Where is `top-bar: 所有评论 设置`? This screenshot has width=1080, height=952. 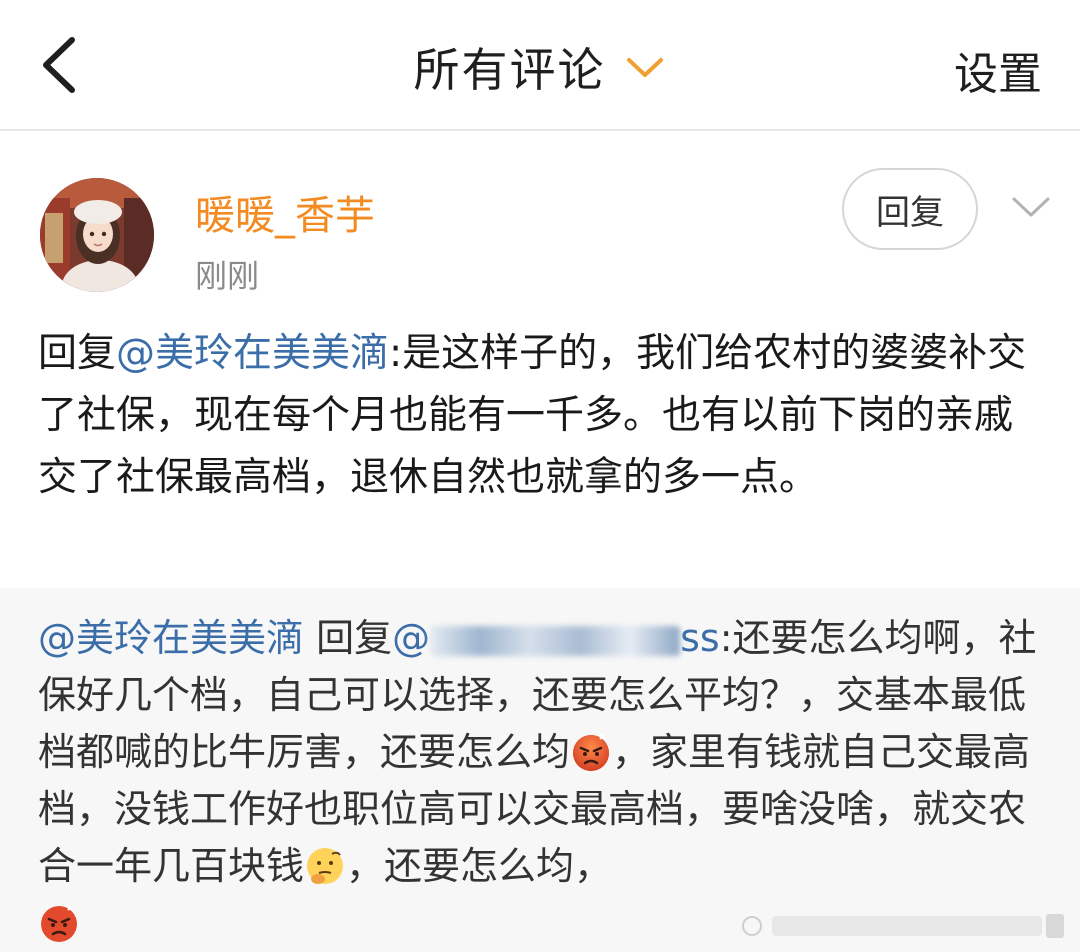
top-bar: 所有评论 设置 is located at coordinates (540, 65).